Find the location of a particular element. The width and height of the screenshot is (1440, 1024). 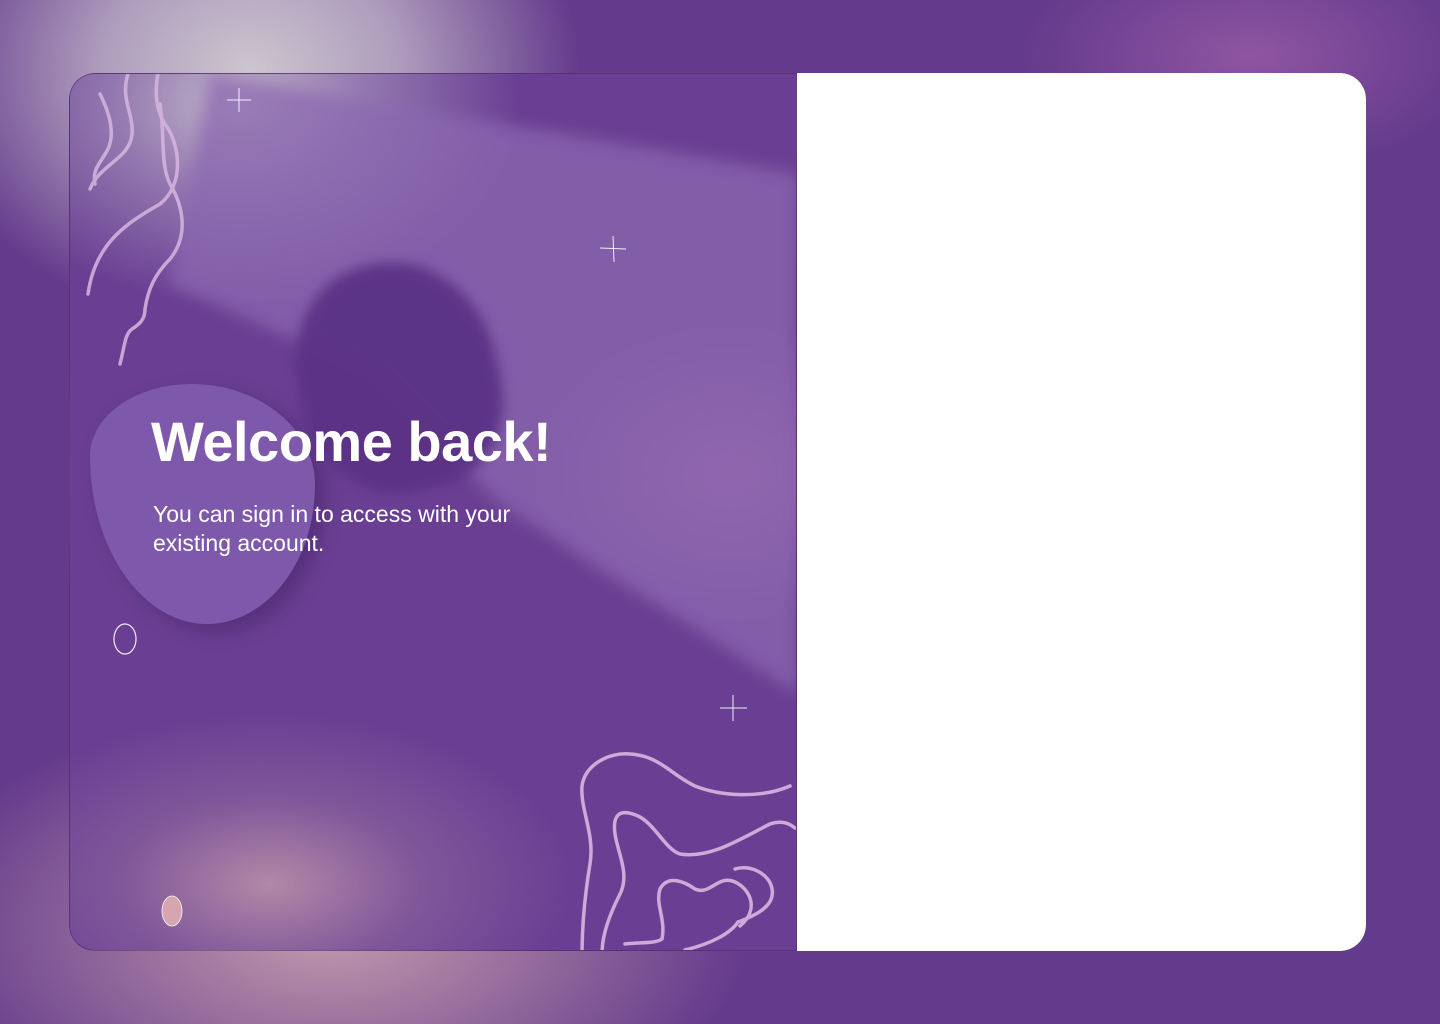

oval-fill-icon is located at coordinates (172, 911).